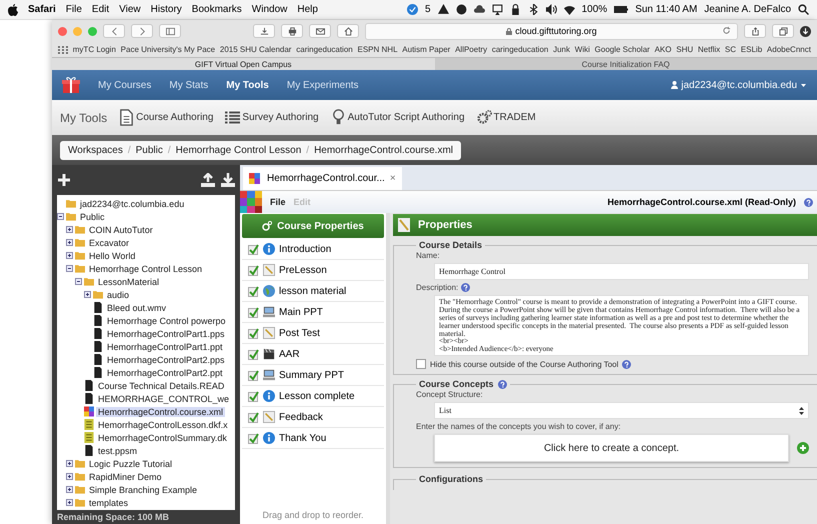 The image size is (817, 524). What do you see at coordinates (515, 9) in the screenshot?
I see `lock-icon` at bounding box center [515, 9].